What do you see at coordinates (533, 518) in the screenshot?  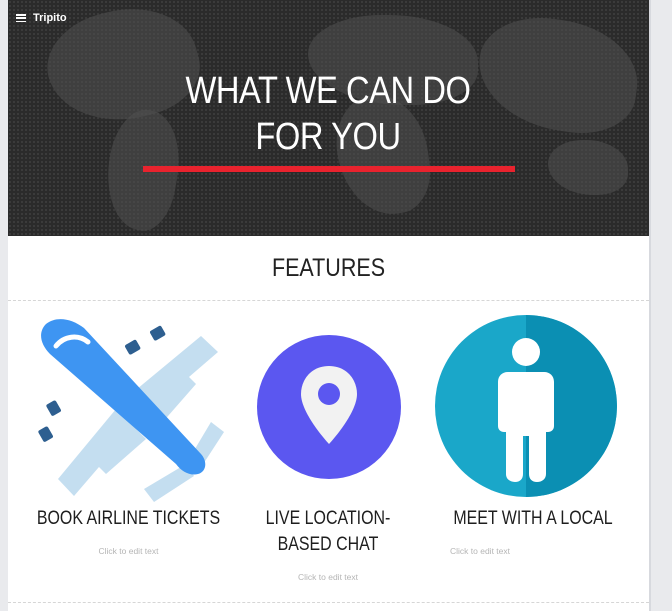 I see `feature-title: MEET WITH A LOCAL` at bounding box center [533, 518].